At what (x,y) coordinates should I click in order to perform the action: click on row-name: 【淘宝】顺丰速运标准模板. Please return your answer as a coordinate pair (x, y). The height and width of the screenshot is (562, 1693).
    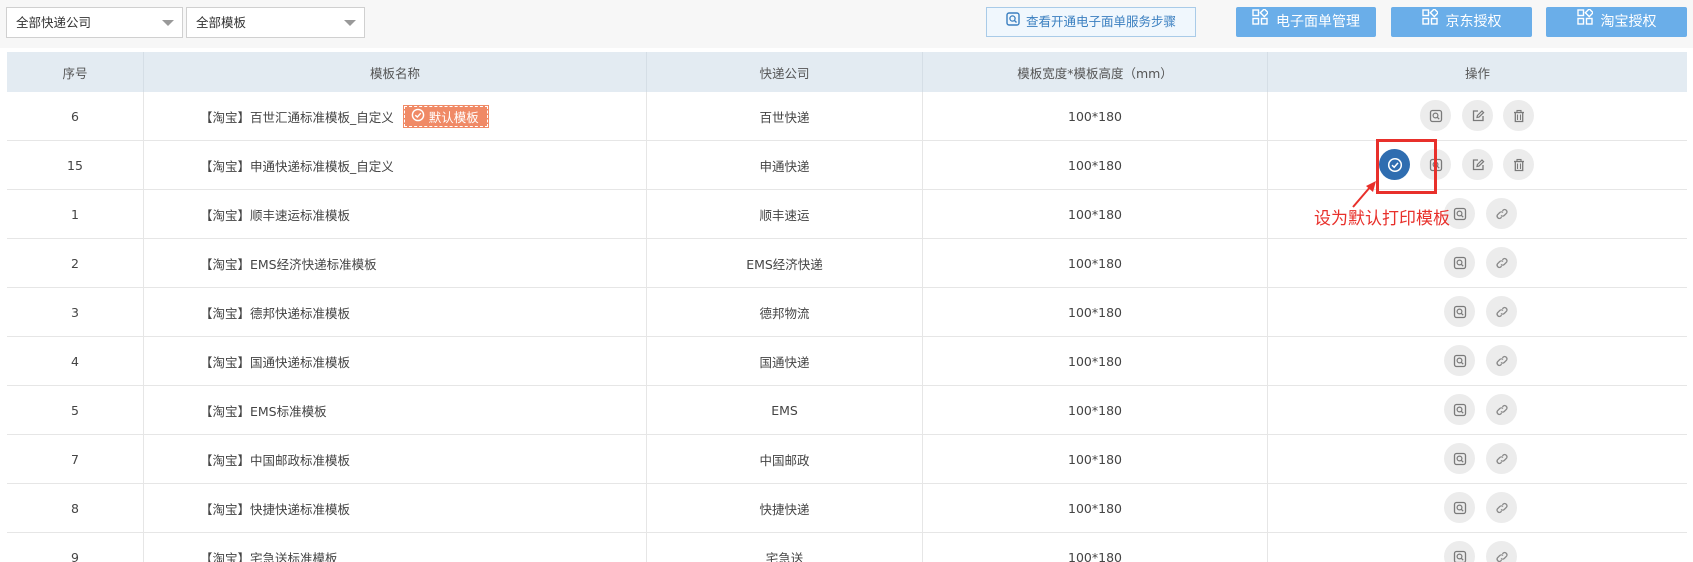
    Looking at the image, I should click on (275, 215).